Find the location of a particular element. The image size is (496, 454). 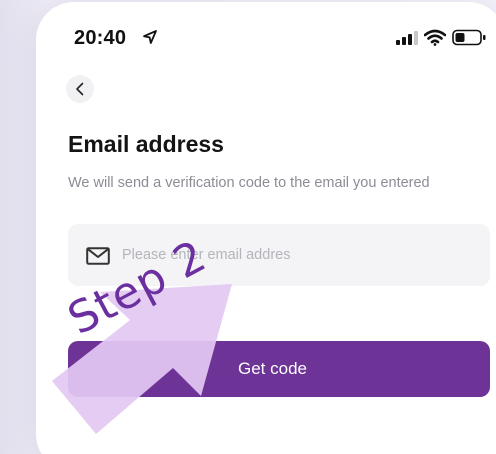

email-field is located at coordinates (279, 255).